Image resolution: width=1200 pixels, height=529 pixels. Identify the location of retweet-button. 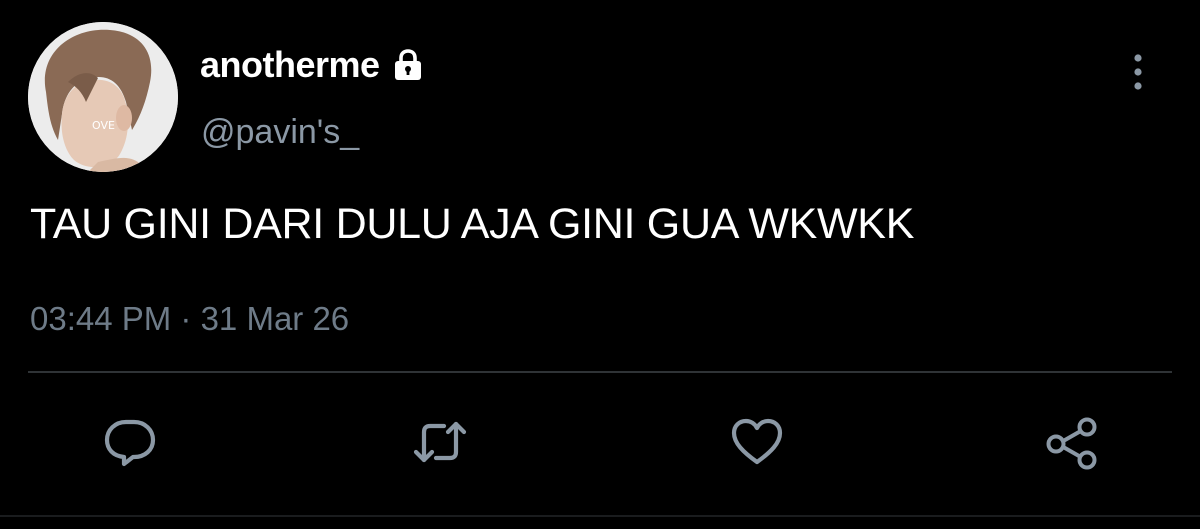
(440, 442).